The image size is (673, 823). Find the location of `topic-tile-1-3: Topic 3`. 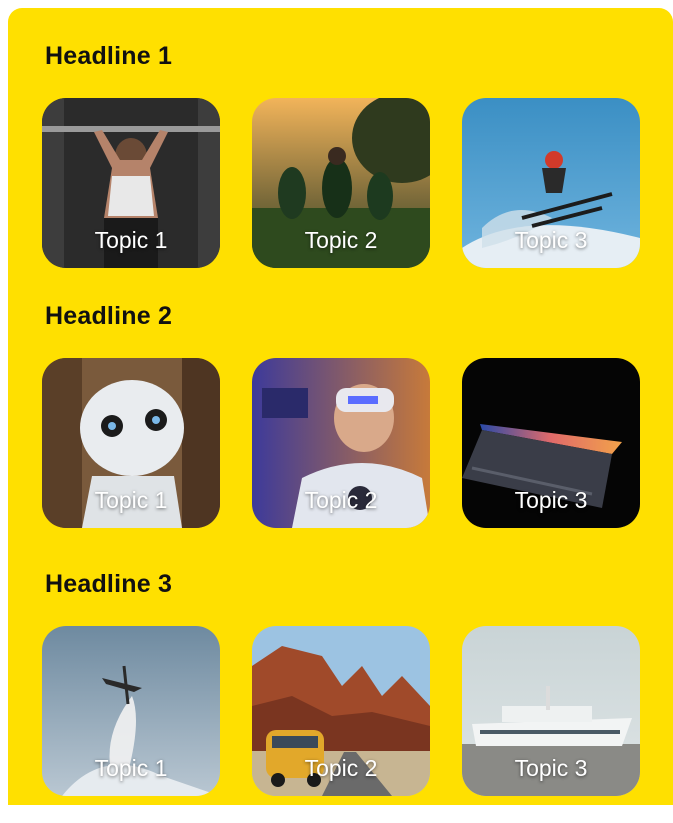

topic-tile-1-3: Topic 3 is located at coordinates (551, 183).